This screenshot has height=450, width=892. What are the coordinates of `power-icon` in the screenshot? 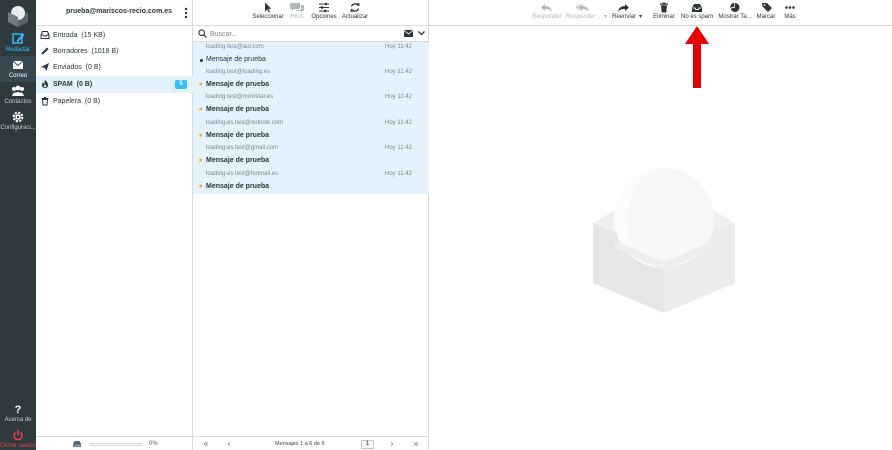 It's located at (18, 435).